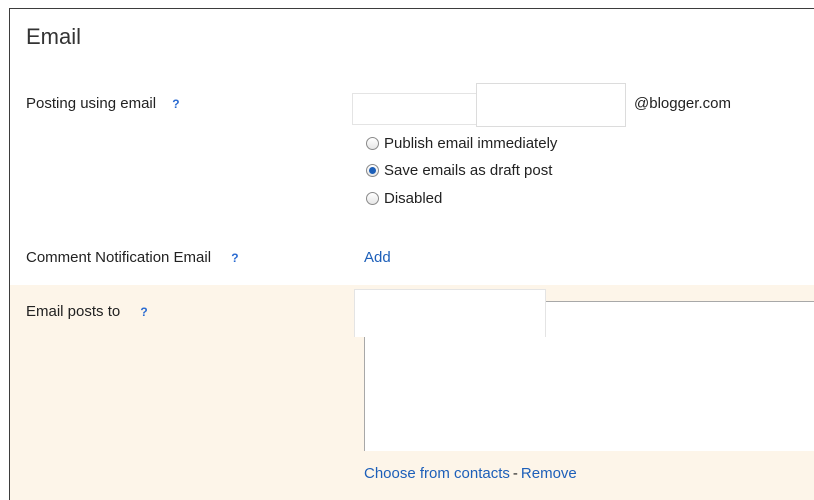  What do you see at coordinates (437, 473) in the screenshot?
I see `choose-from-contacts-link: Choose from contacts` at bounding box center [437, 473].